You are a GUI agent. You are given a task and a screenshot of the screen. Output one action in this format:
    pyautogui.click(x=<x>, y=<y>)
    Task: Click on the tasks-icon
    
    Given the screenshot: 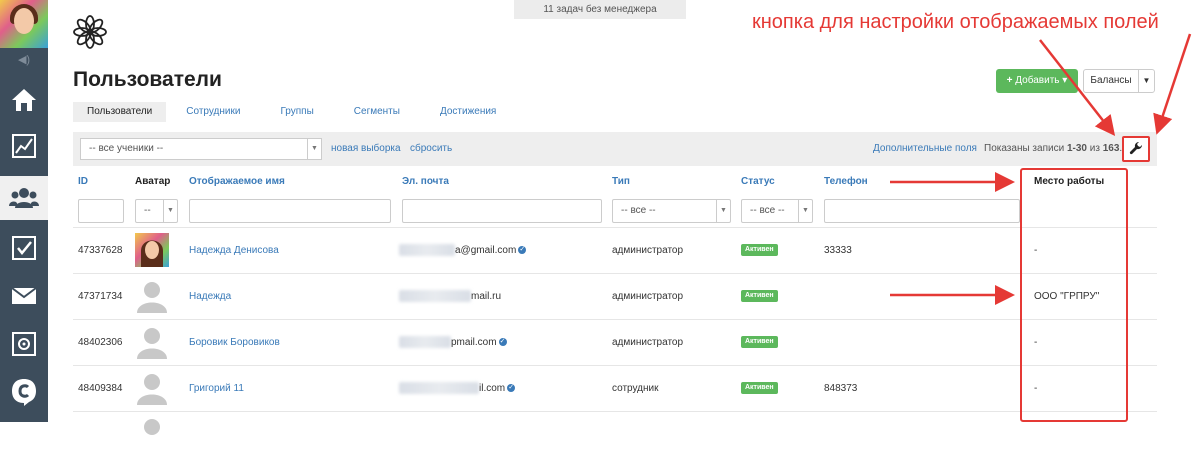 What is the action you would take?
    pyautogui.click(x=24, y=248)
    